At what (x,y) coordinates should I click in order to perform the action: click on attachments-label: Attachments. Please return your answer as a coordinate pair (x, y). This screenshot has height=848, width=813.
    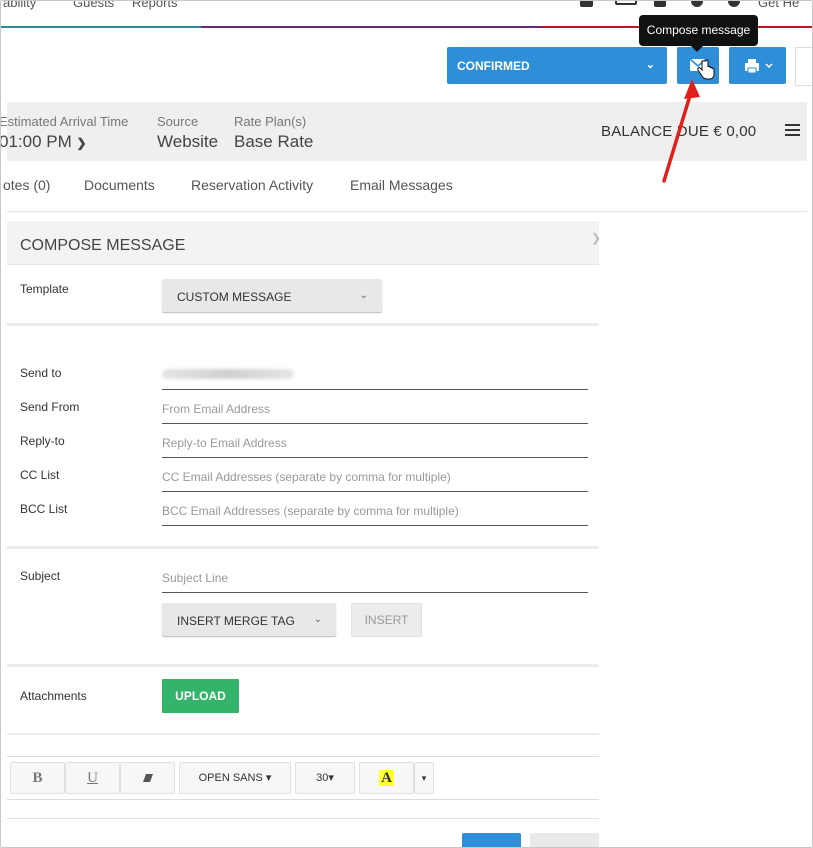
    Looking at the image, I should click on (53, 696).